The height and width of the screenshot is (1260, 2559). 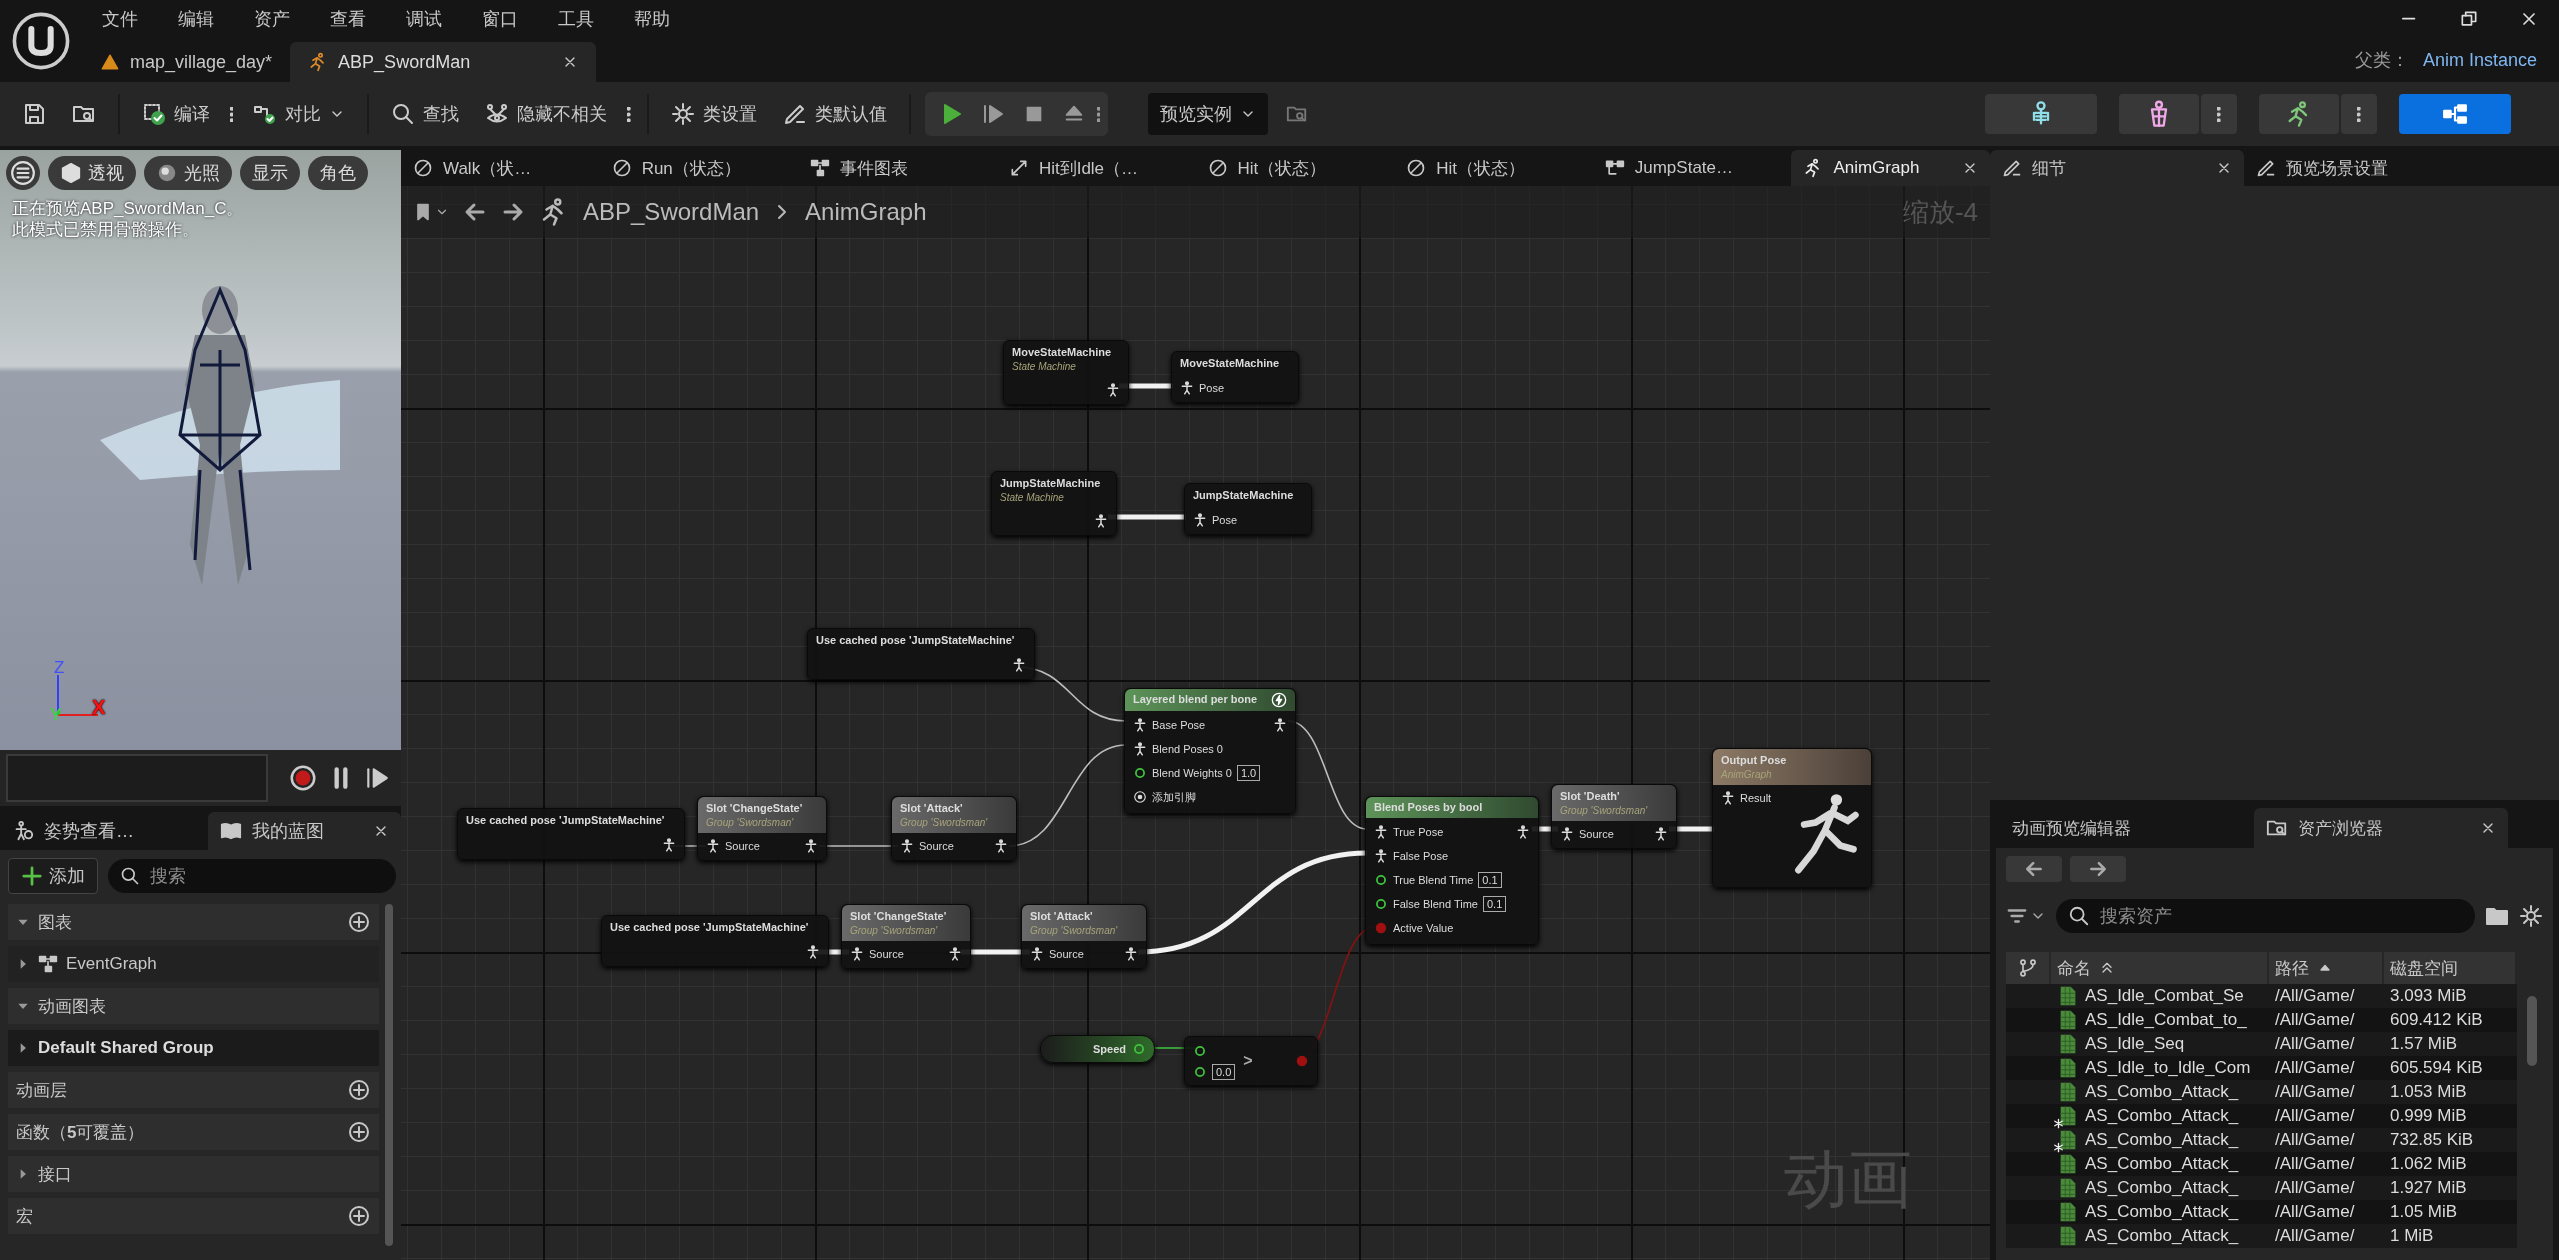 I want to click on animation-mode-button, so click(x=2299, y=114).